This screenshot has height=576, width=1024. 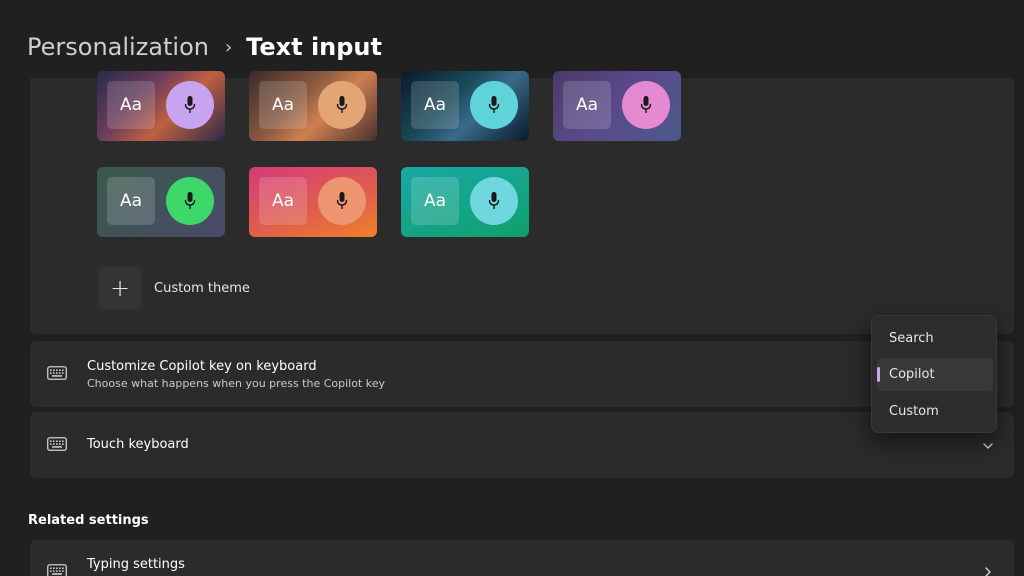 What do you see at coordinates (911, 338) in the screenshot?
I see `menu-item-label: Search` at bounding box center [911, 338].